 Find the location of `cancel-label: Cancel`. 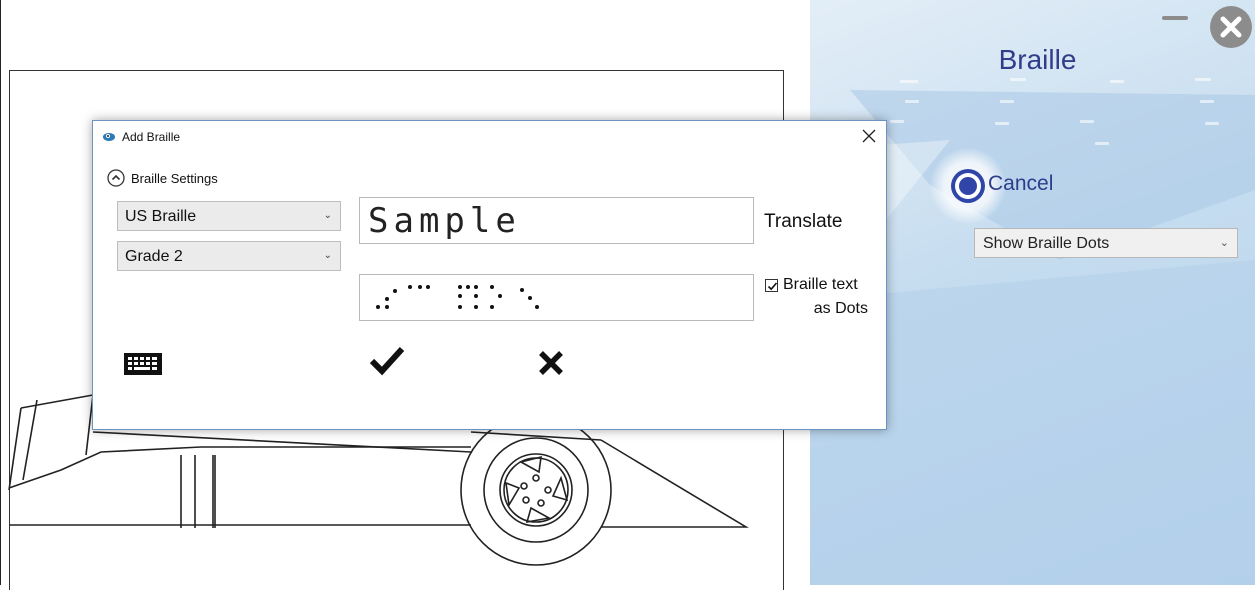

cancel-label: Cancel is located at coordinates (1021, 183).